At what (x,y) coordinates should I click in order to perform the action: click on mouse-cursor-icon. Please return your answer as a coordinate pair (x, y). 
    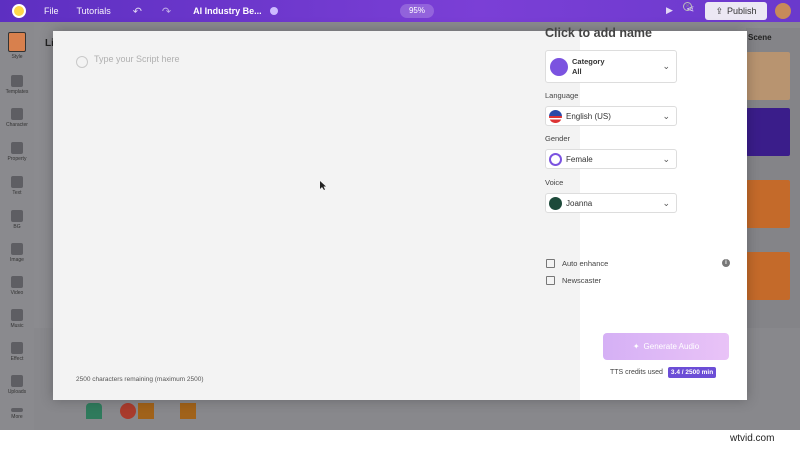
    Looking at the image, I should click on (323, 185).